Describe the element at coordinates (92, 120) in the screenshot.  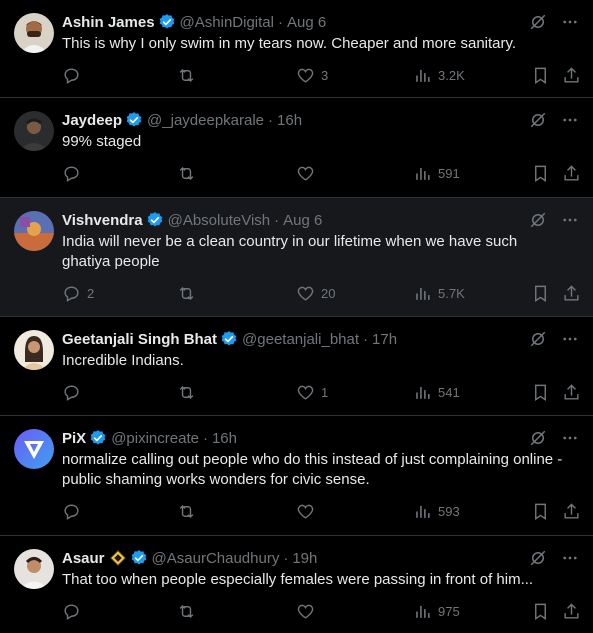
I see `author-name: Jaydeep` at that location.